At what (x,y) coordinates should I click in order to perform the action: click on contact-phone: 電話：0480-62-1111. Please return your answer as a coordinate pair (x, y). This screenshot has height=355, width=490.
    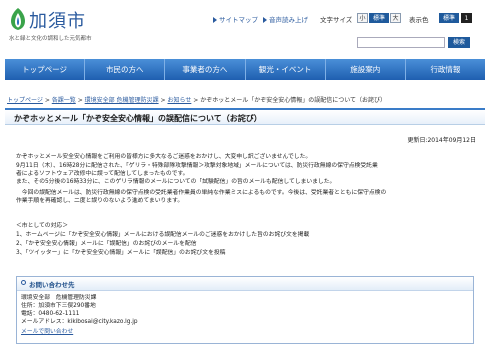
    Looking at the image, I should click on (50, 314).